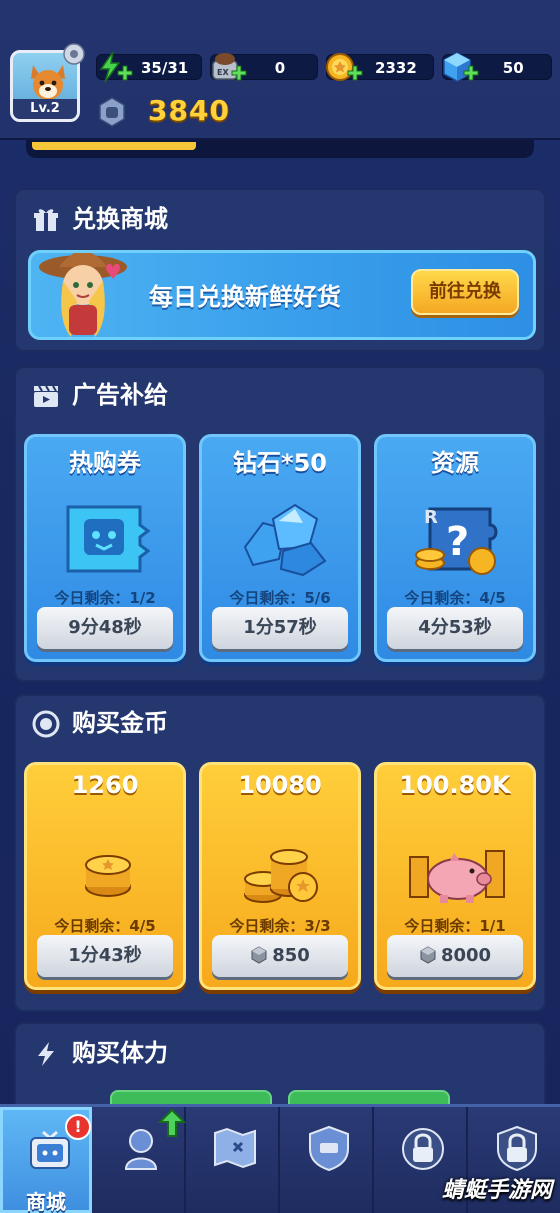 This screenshot has height=1213, width=560. Describe the element at coordinates (223, 72) in the screenshot. I see `svg-text: EX` at that location.